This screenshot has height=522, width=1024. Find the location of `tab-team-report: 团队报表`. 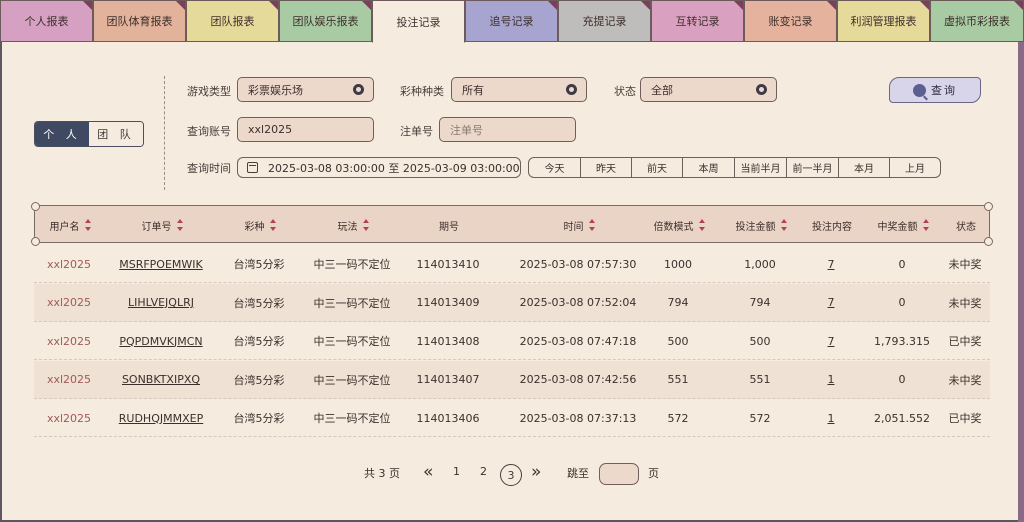

tab-team-report: 团队报表 is located at coordinates (232, 21).